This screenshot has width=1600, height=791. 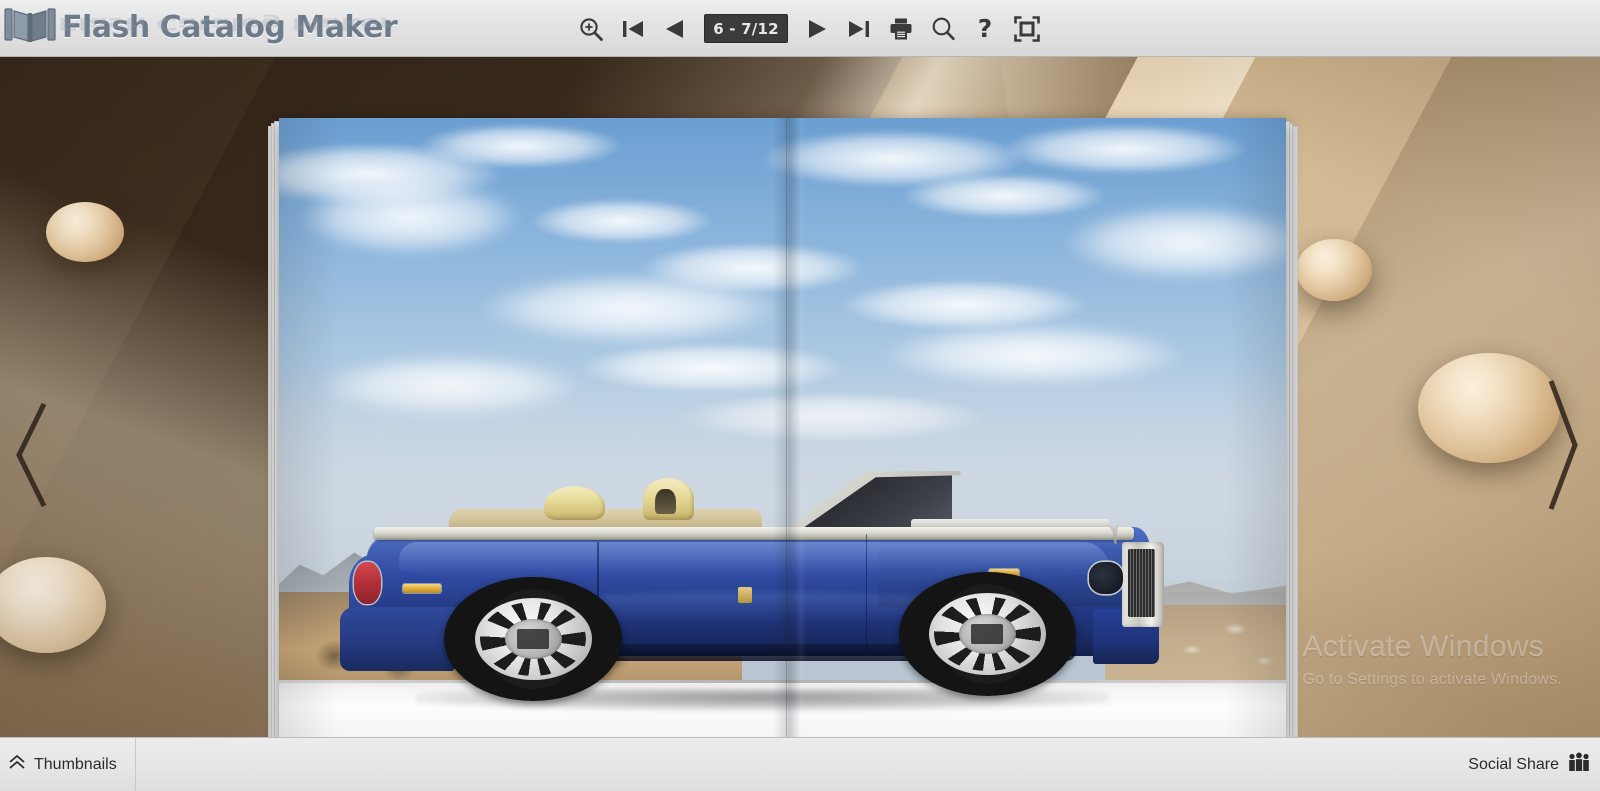 I want to click on toolbar-controls: 6 - 7/12 ?, so click(x=809, y=28).